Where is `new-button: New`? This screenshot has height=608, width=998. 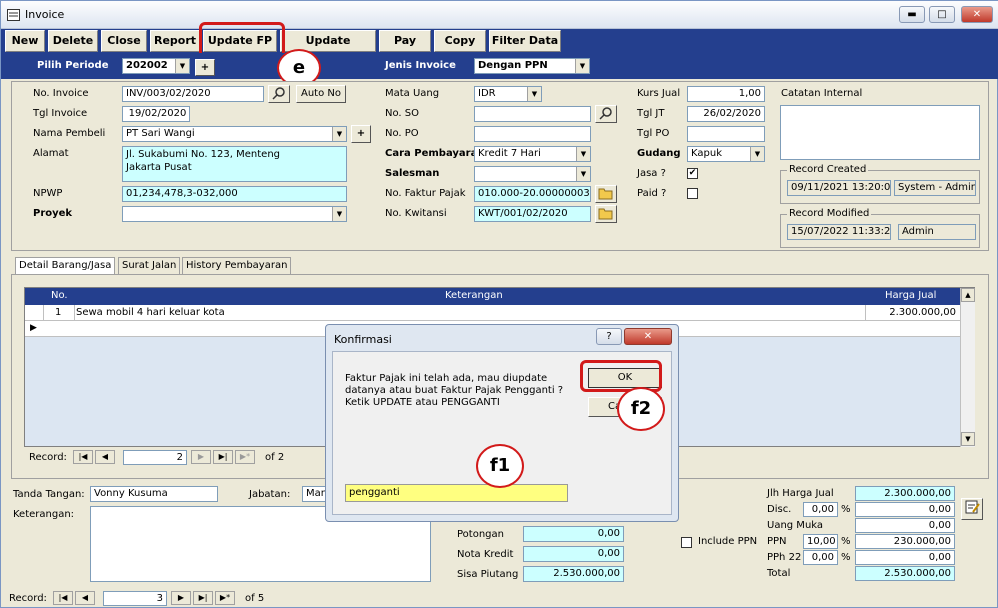 new-button: New is located at coordinates (25, 41).